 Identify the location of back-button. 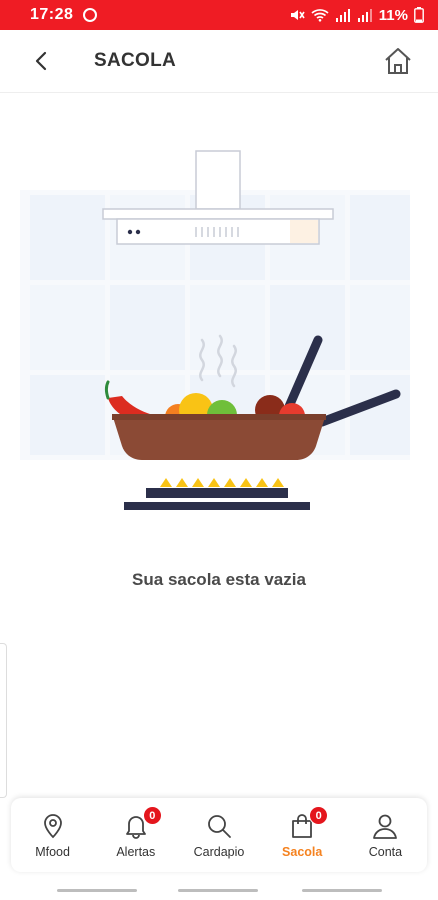
(41, 61).